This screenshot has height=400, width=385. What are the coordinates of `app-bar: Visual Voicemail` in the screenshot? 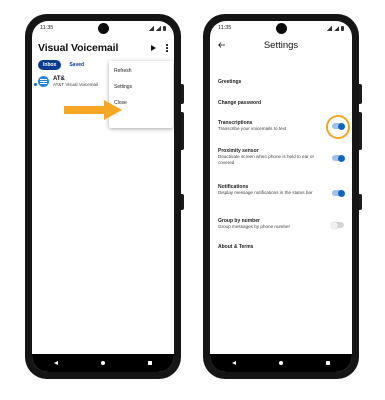 It's located at (103, 46).